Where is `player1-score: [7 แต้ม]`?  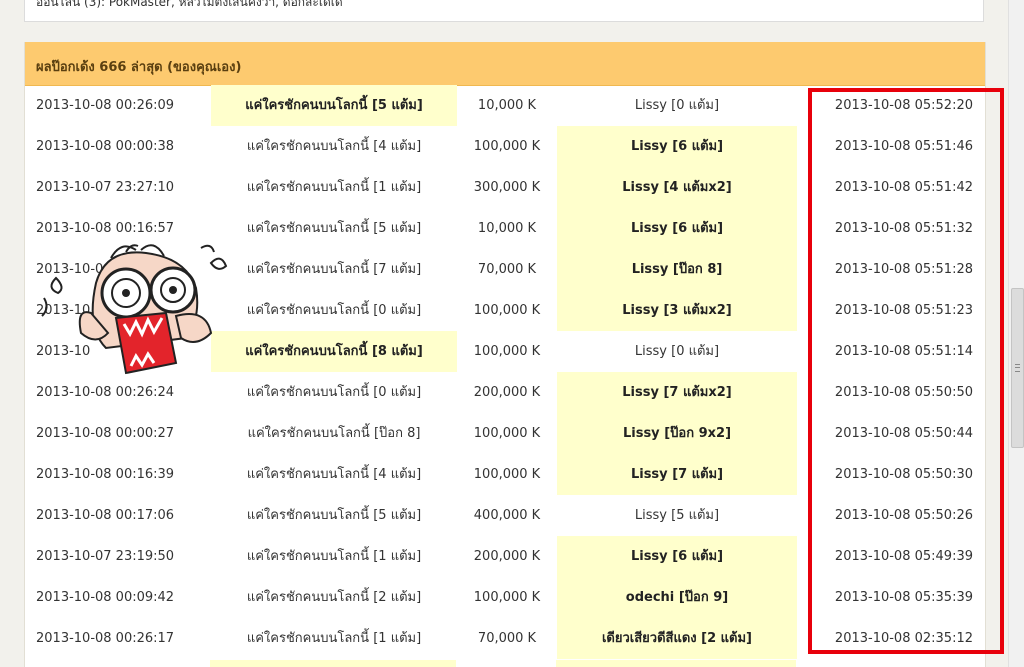 player1-score: [7 แต้ม] is located at coordinates (397, 269).